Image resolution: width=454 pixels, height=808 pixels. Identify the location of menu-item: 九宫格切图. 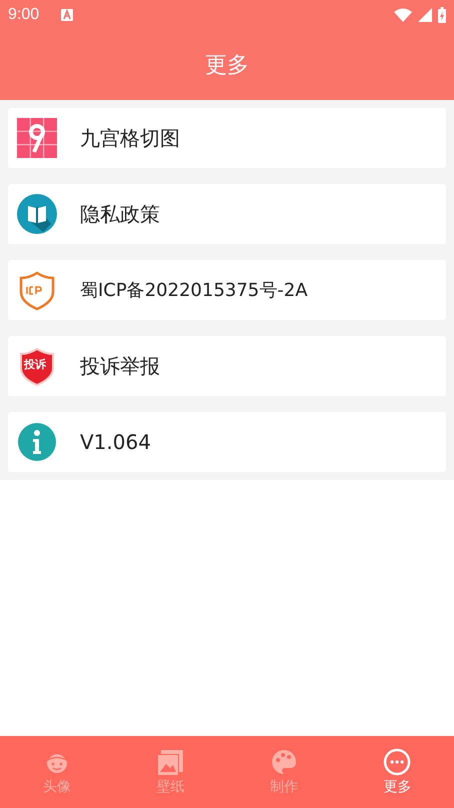
(227, 138).